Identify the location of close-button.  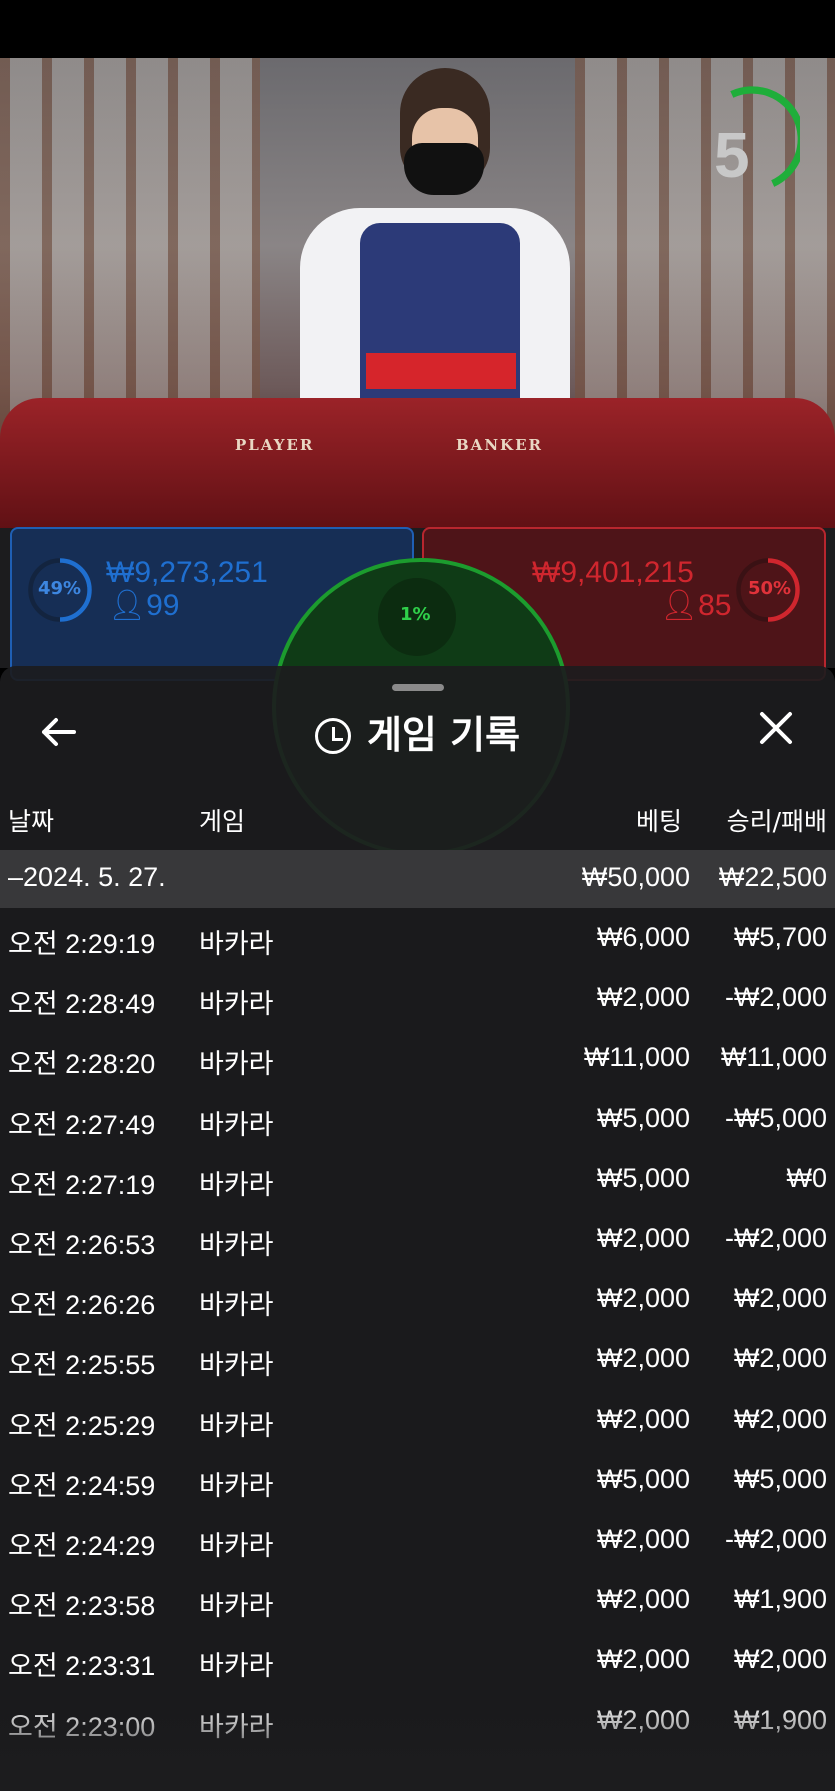
(778, 730).